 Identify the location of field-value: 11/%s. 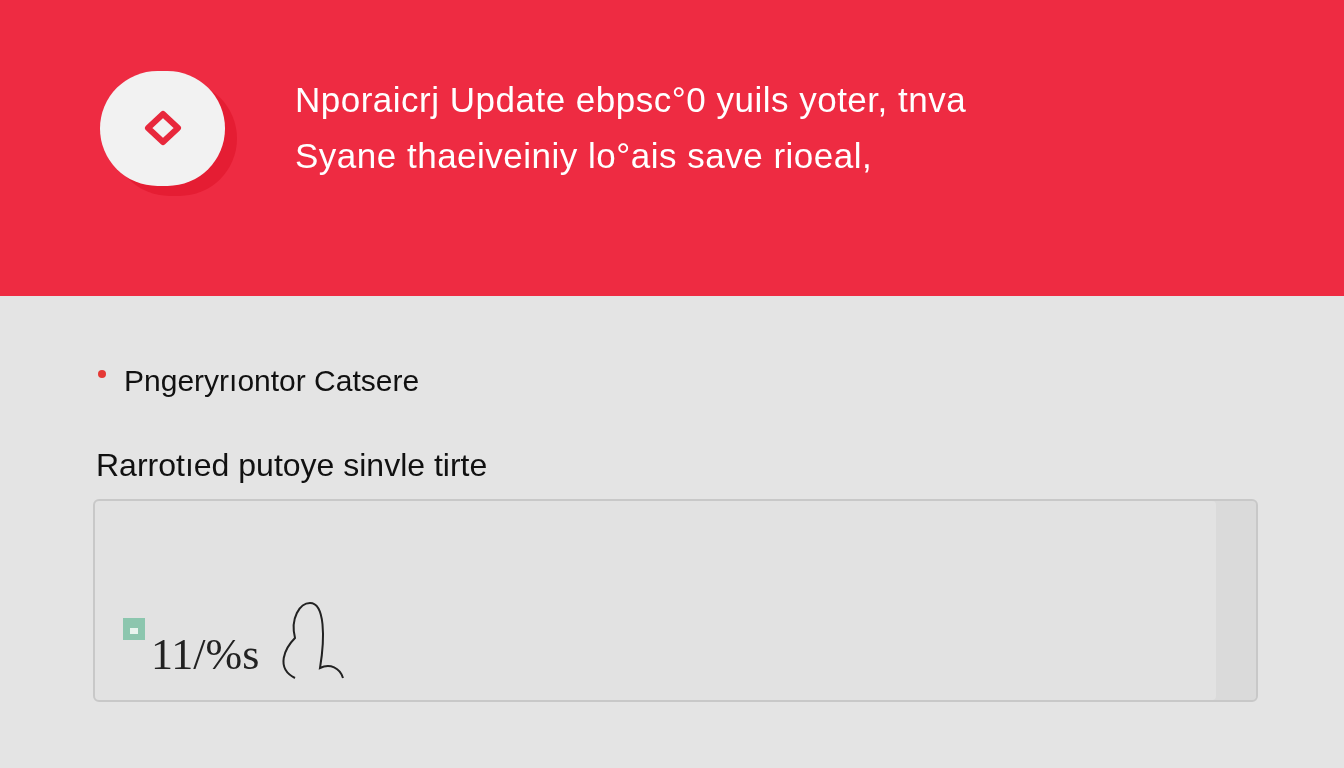
(205, 655).